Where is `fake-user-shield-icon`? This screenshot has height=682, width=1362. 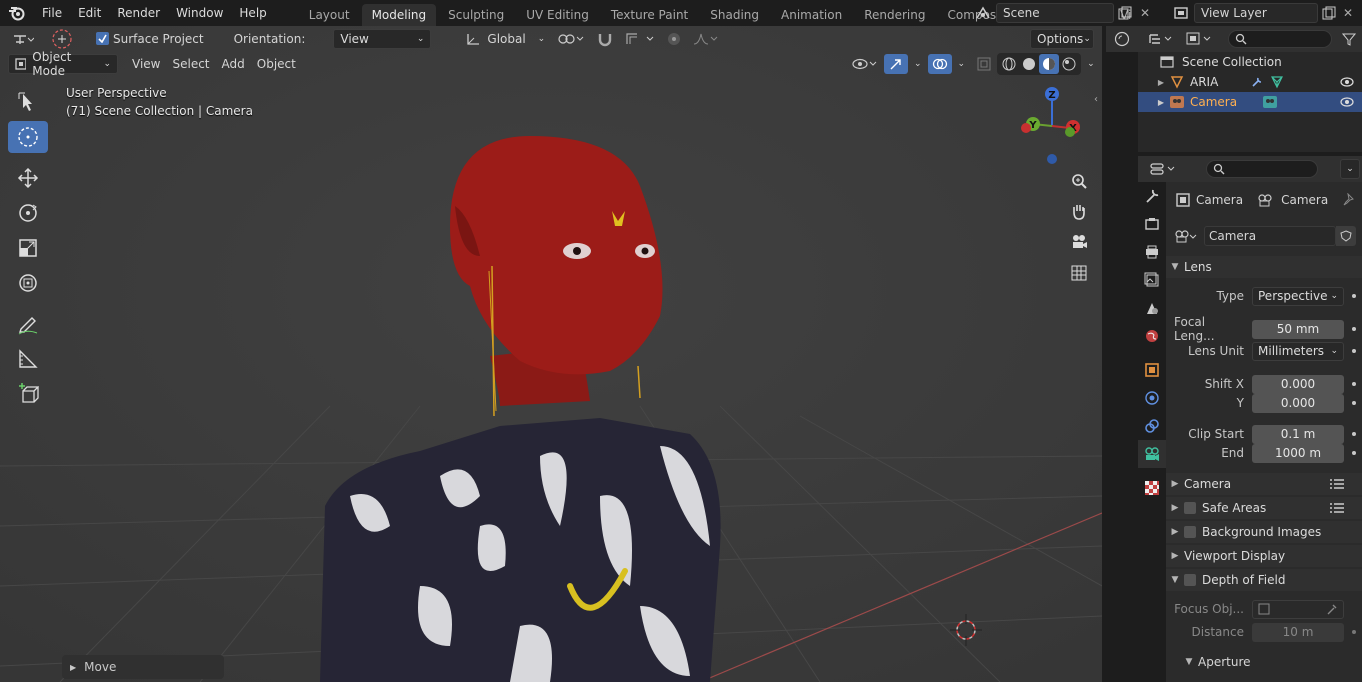 fake-user-shield-icon is located at coordinates (1346, 236).